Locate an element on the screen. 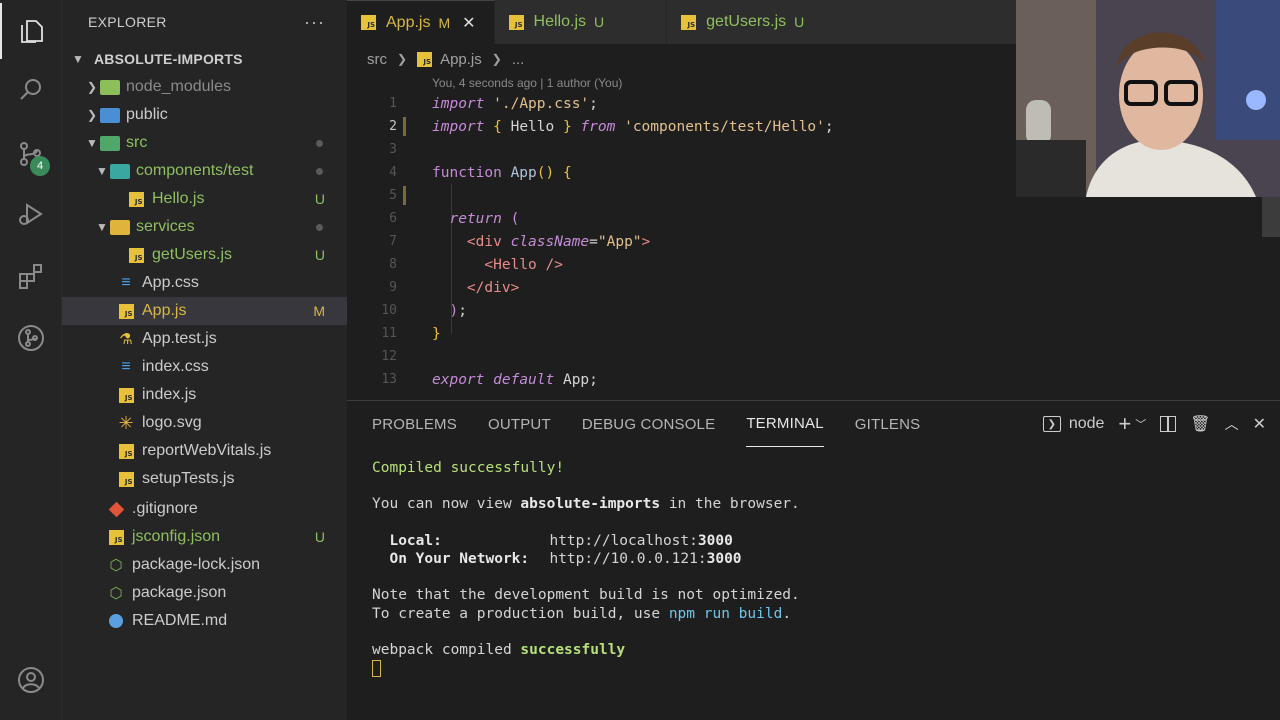 This screenshot has width=1280, height=720. split-terminal-icon is located at coordinates (1168, 424).